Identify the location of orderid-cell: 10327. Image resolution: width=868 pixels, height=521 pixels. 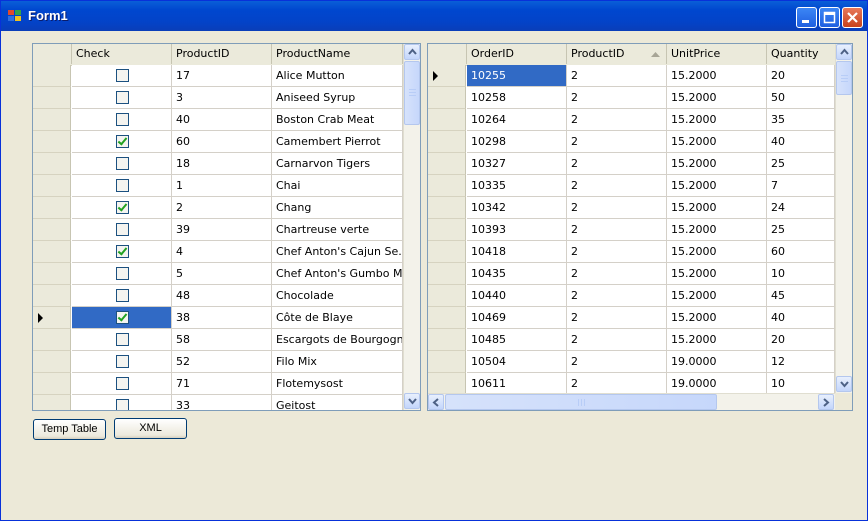
(517, 164).